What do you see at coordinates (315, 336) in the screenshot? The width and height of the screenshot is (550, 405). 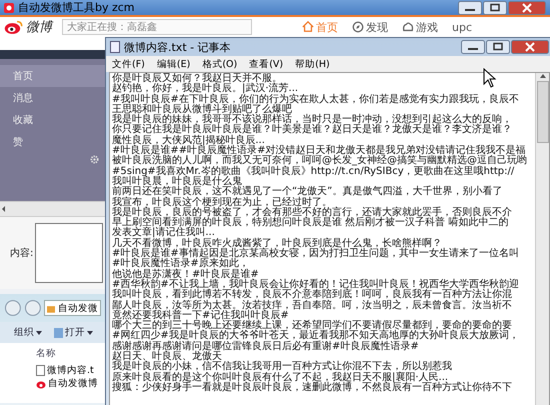 I see `text-line: #网红四少#我是叶良辰的大爷爷叶苍天，最近看我那不知天高地厚的大孙叶良辰大放厥词，` at bounding box center [315, 336].